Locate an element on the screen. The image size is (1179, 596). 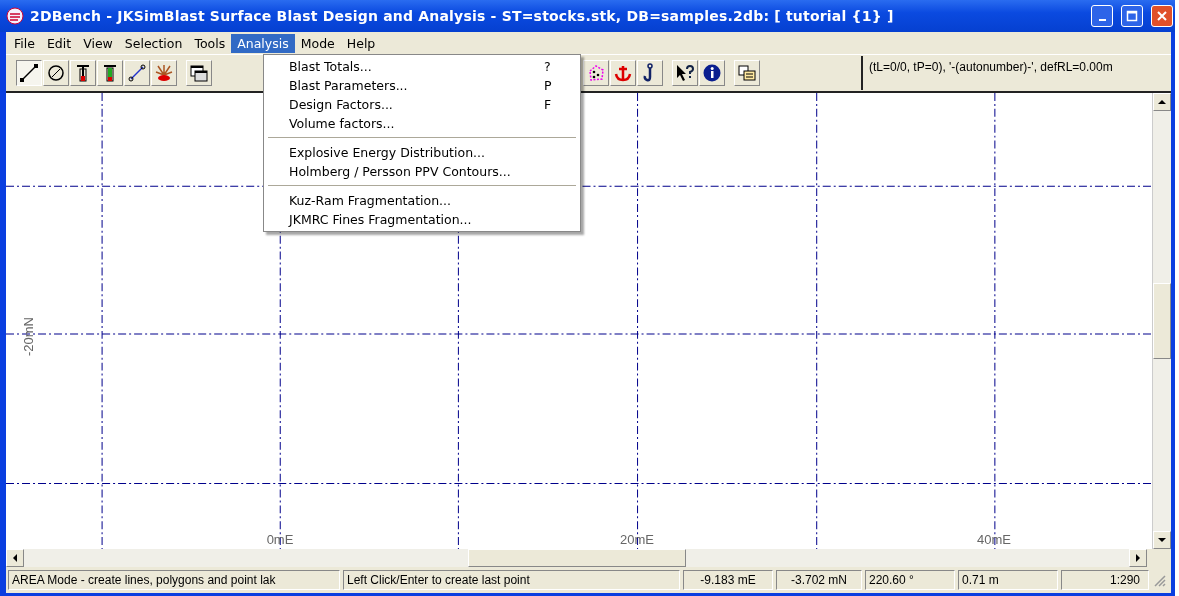
axis-label: 20mE is located at coordinates (637, 539).